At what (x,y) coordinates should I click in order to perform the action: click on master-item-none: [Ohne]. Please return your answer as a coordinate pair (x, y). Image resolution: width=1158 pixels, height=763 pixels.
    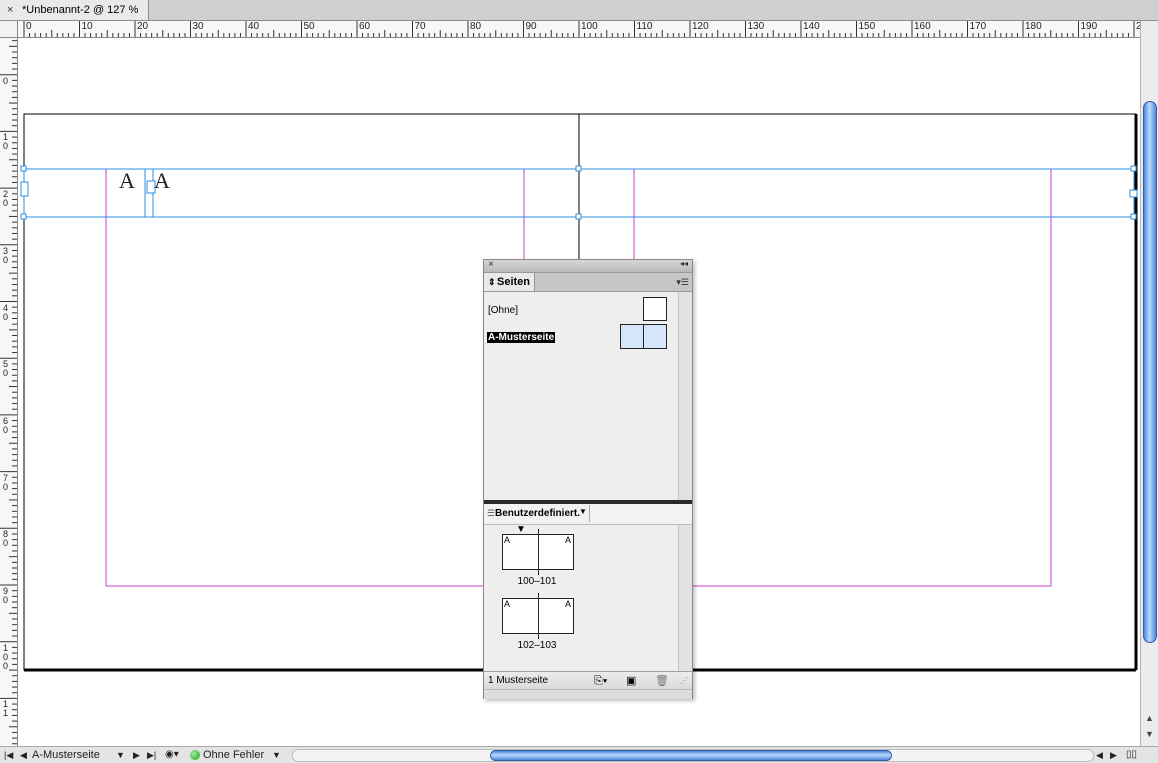
    Looking at the image, I should click on (581, 309).